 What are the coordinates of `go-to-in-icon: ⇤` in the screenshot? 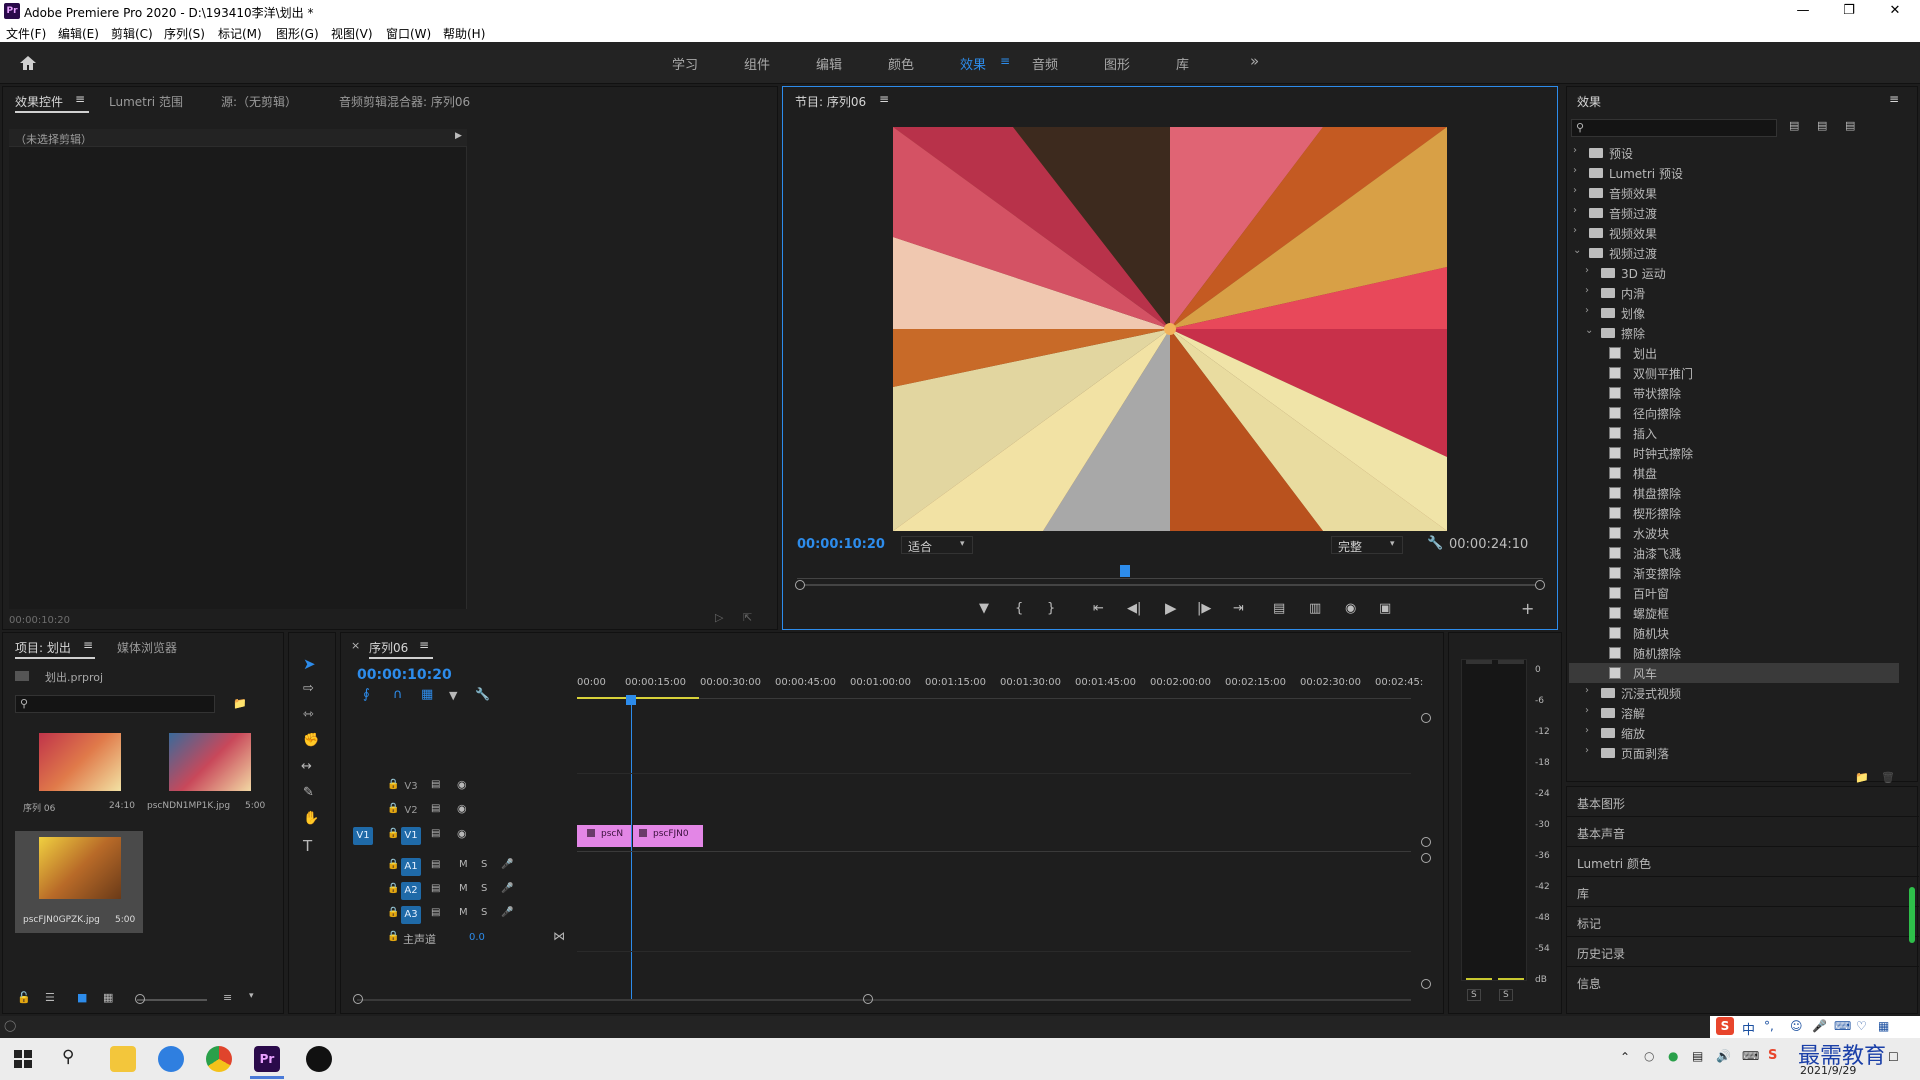 It's located at (1098, 608).